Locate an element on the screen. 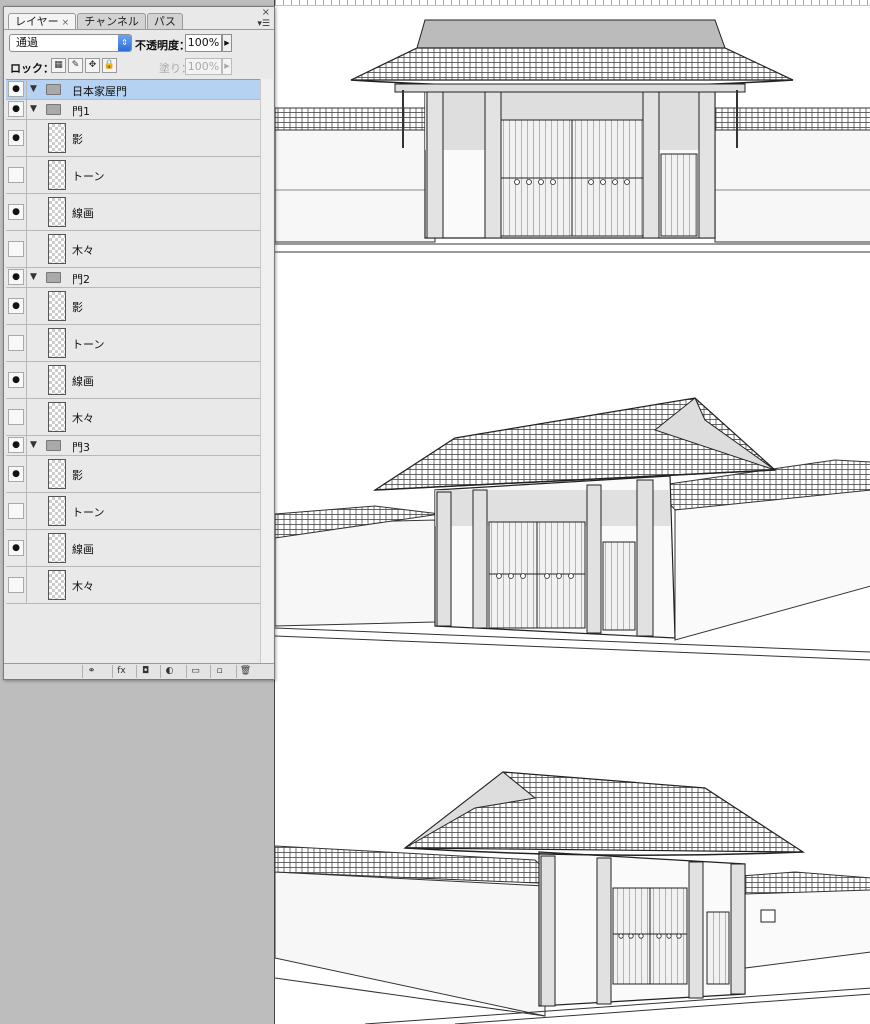 The height and width of the screenshot is (1024, 870). group-name: 日本家屋門 is located at coordinates (99, 91).